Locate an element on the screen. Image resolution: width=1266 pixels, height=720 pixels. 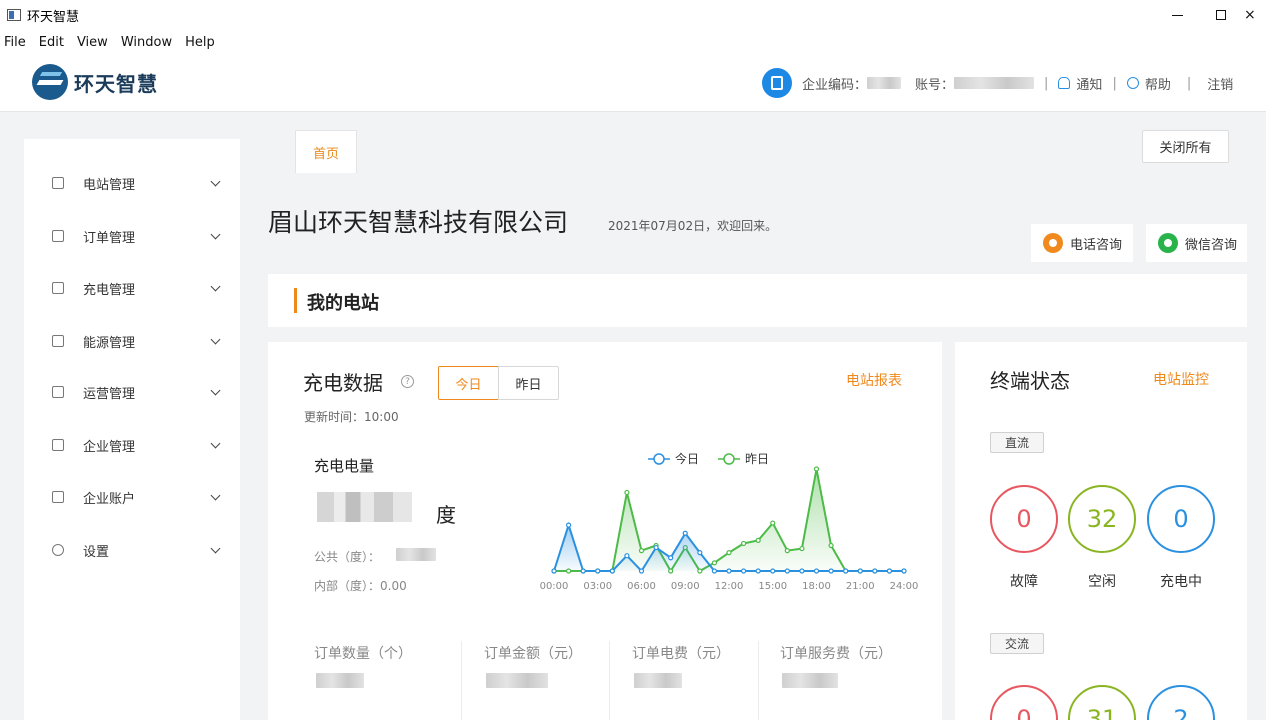
ac-idle-count: 31 is located at coordinates (1102, 702).